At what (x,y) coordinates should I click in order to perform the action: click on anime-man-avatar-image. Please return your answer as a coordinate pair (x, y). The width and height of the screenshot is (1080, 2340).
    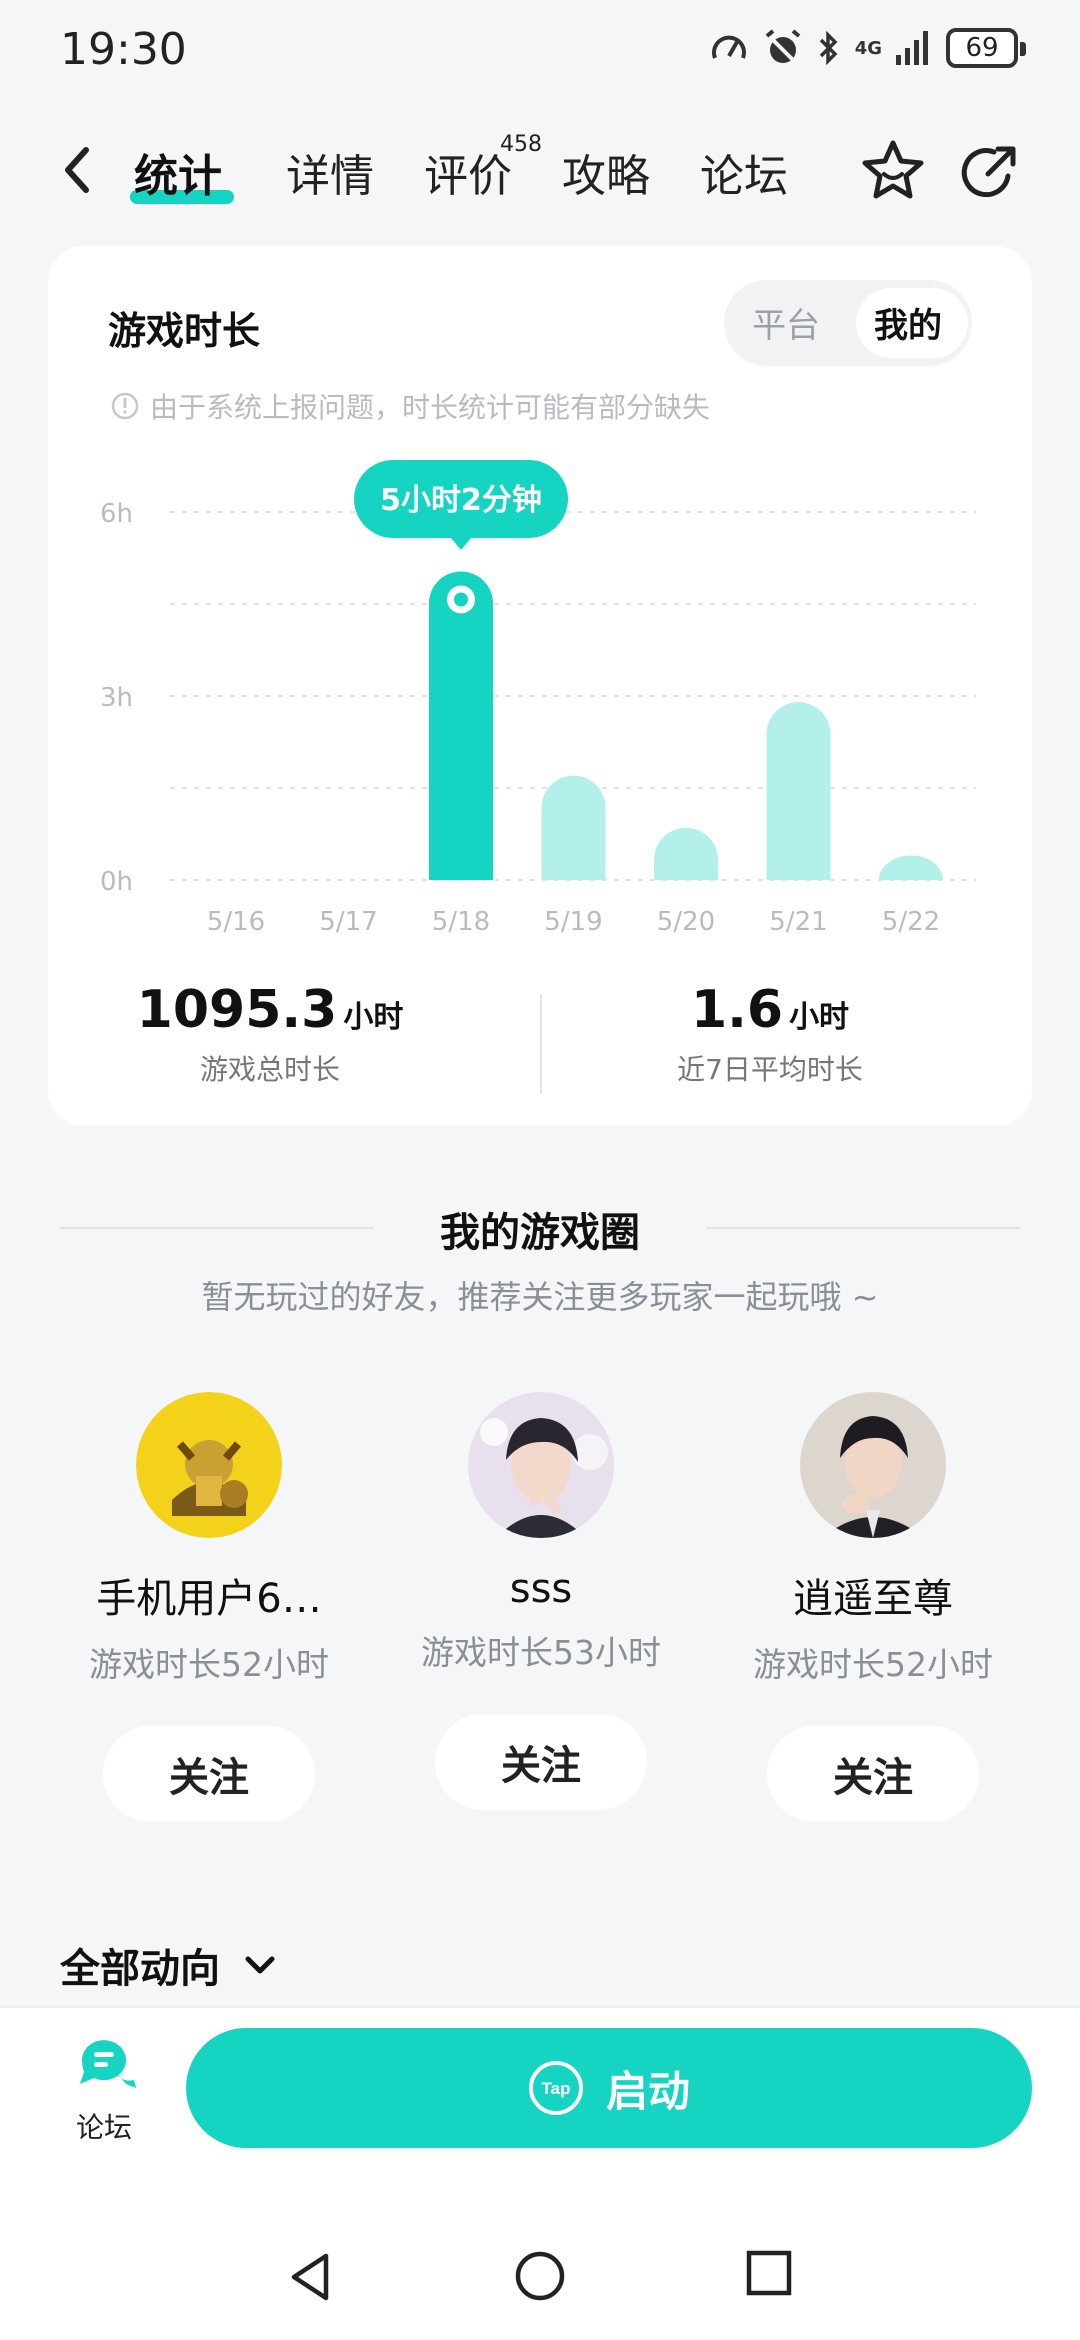
    Looking at the image, I should click on (541, 1465).